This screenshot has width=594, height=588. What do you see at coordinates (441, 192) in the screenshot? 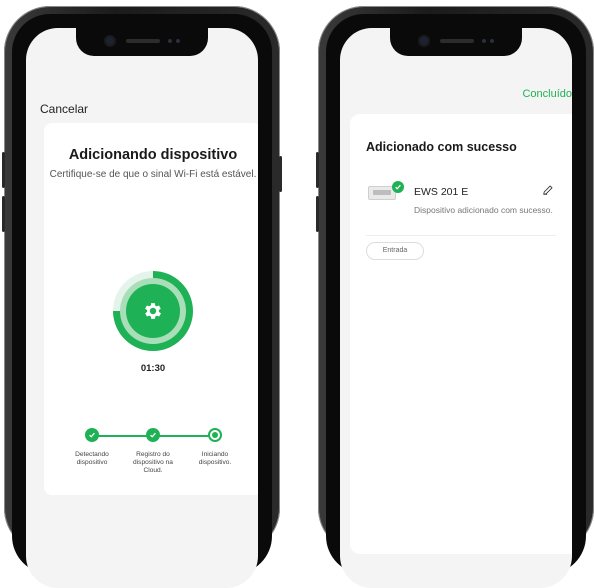
I see `device-name: EWS 201 E` at bounding box center [441, 192].